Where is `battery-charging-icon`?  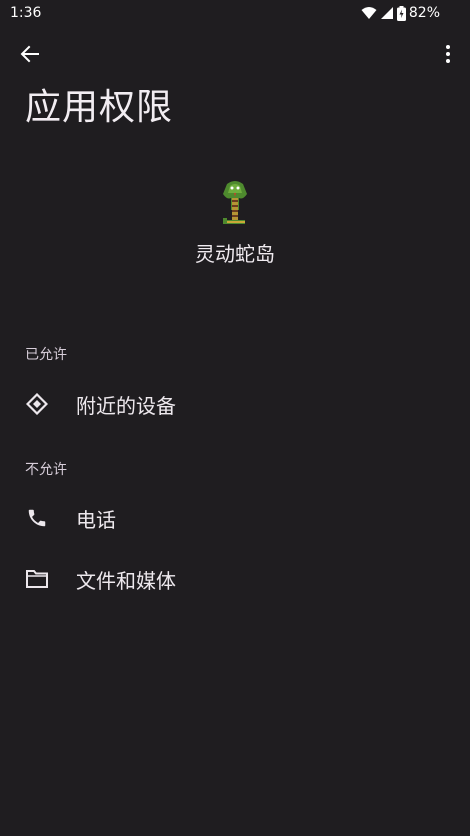 battery-charging-icon is located at coordinates (401, 13).